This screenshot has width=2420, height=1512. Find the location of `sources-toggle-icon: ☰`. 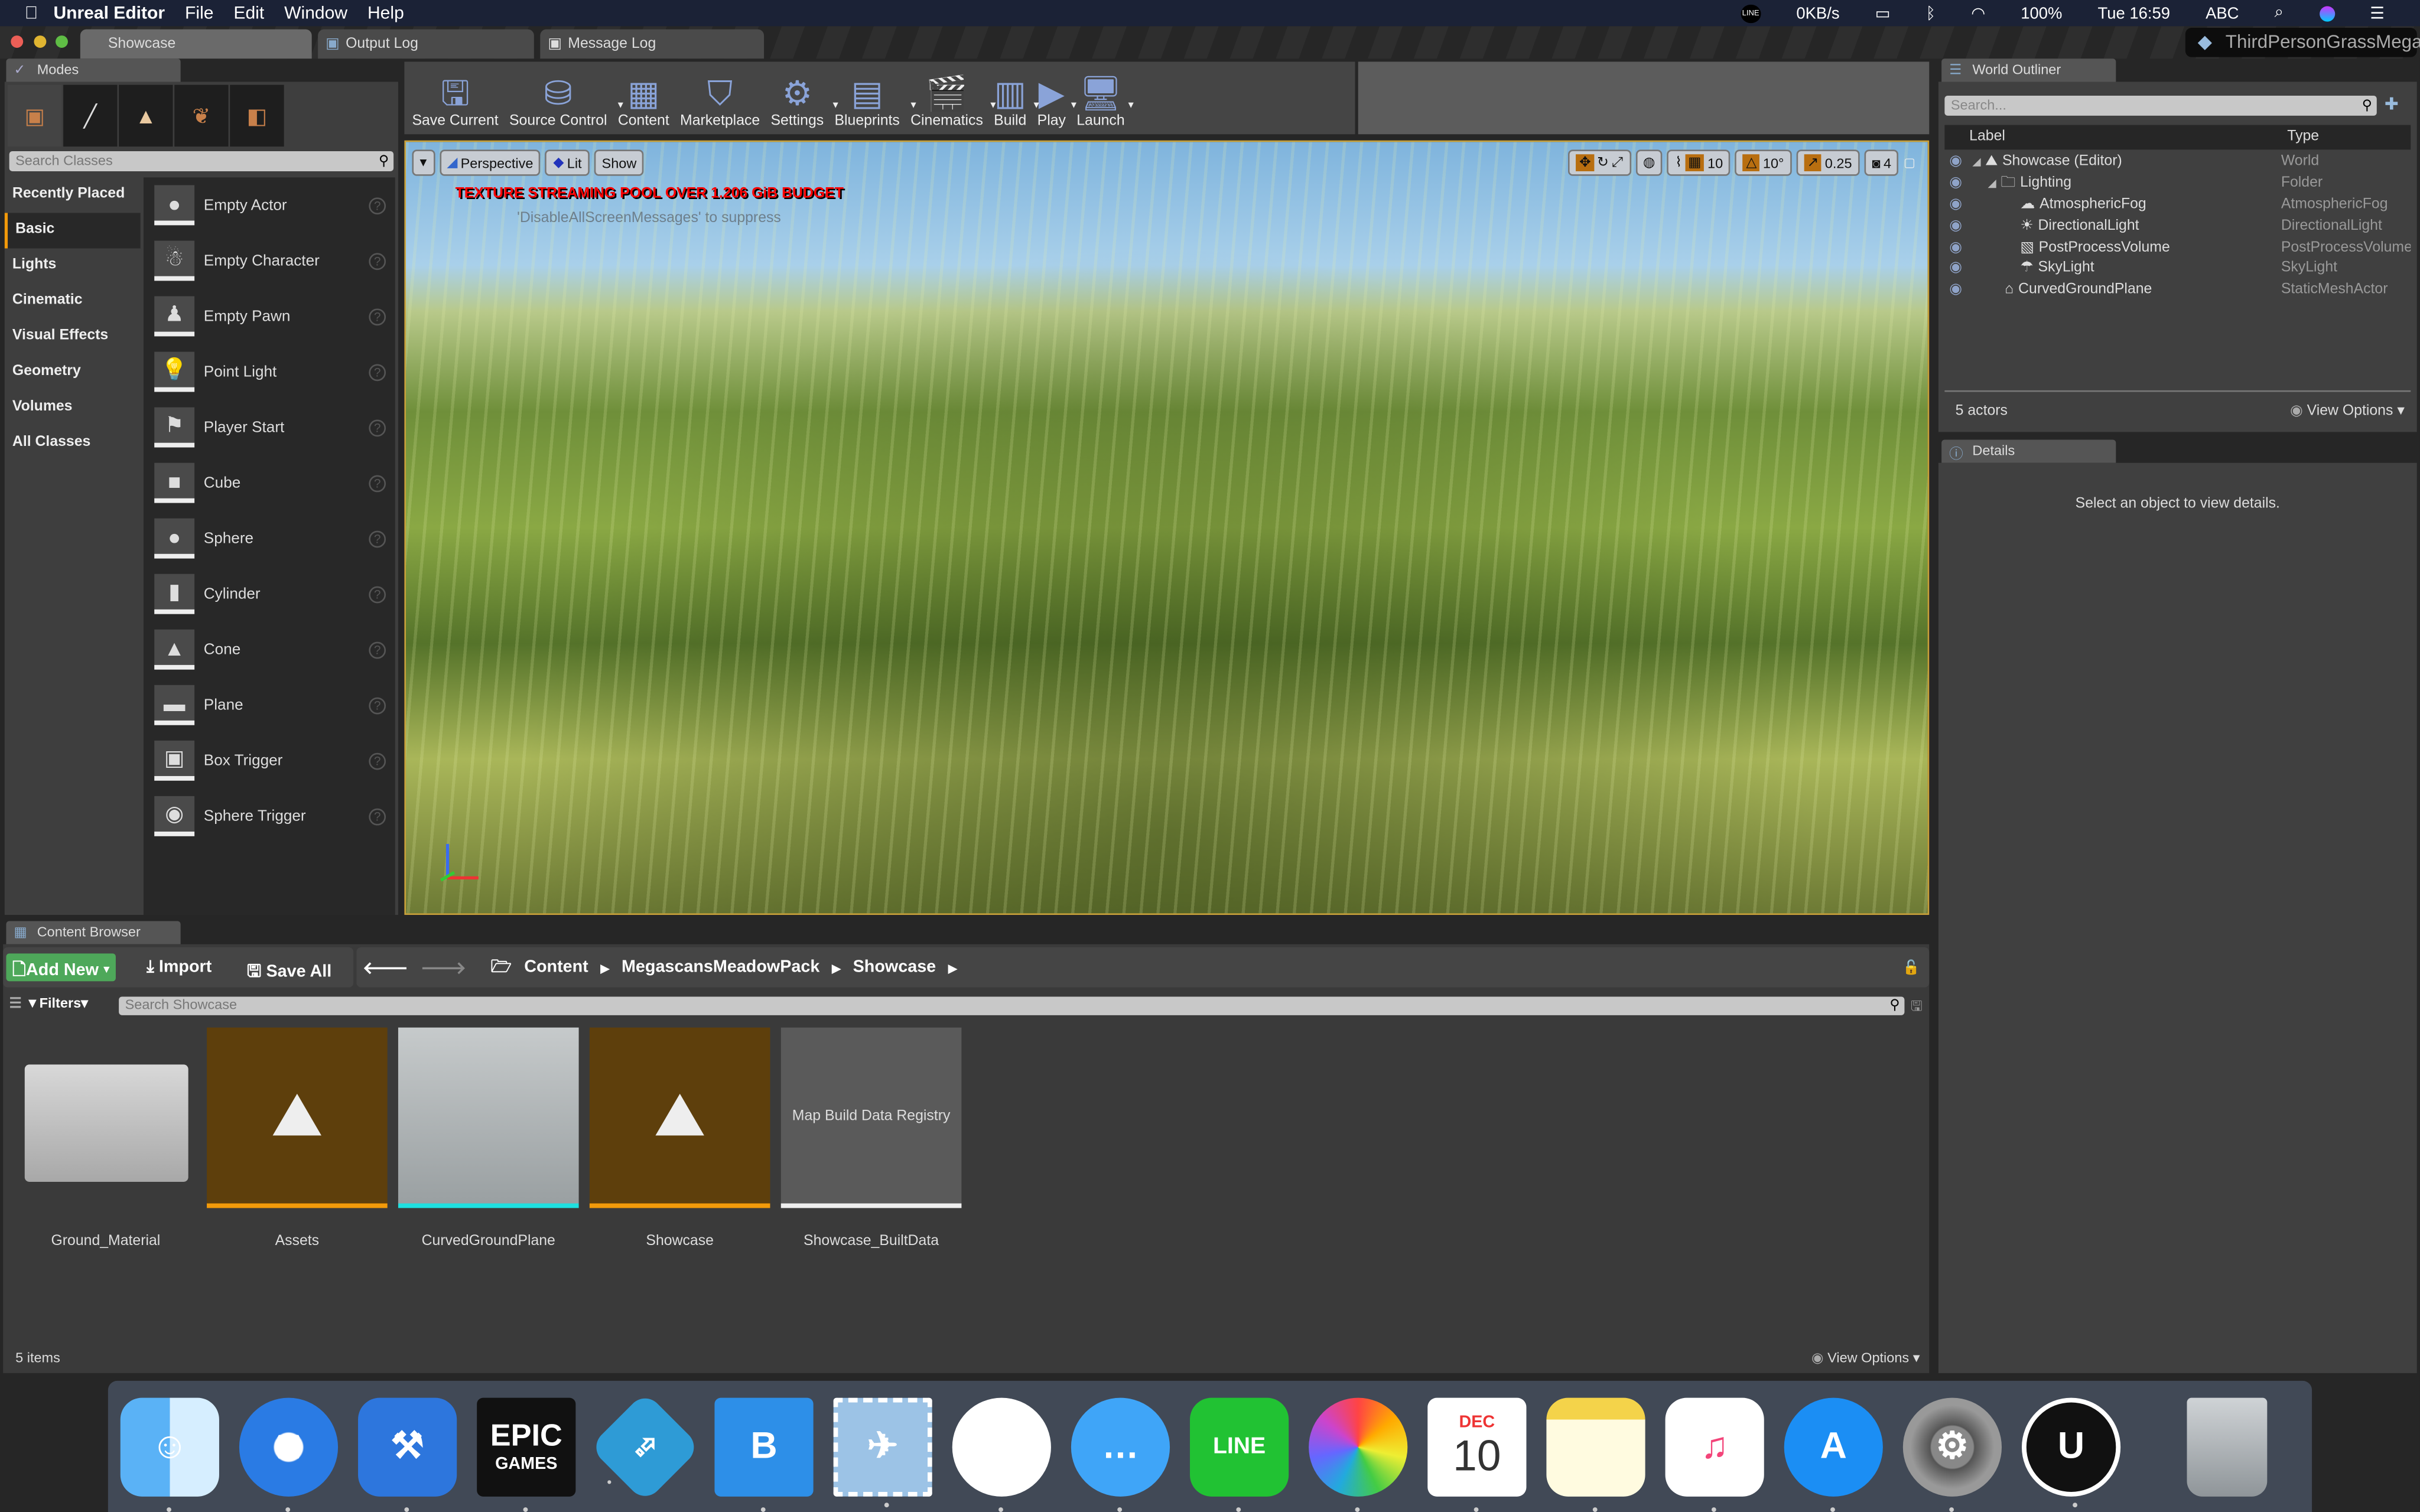

sources-toggle-icon: ☰ is located at coordinates (17, 1003).